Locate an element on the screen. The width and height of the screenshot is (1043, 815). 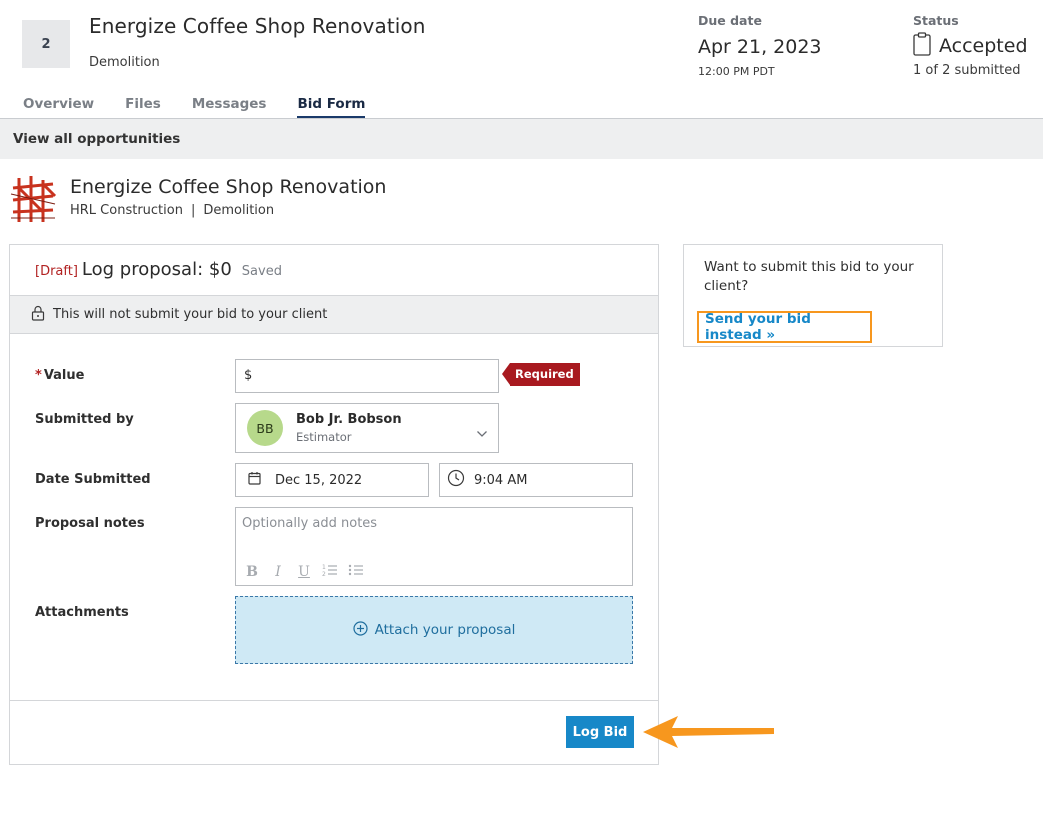
italic-button: I is located at coordinates (278, 572).